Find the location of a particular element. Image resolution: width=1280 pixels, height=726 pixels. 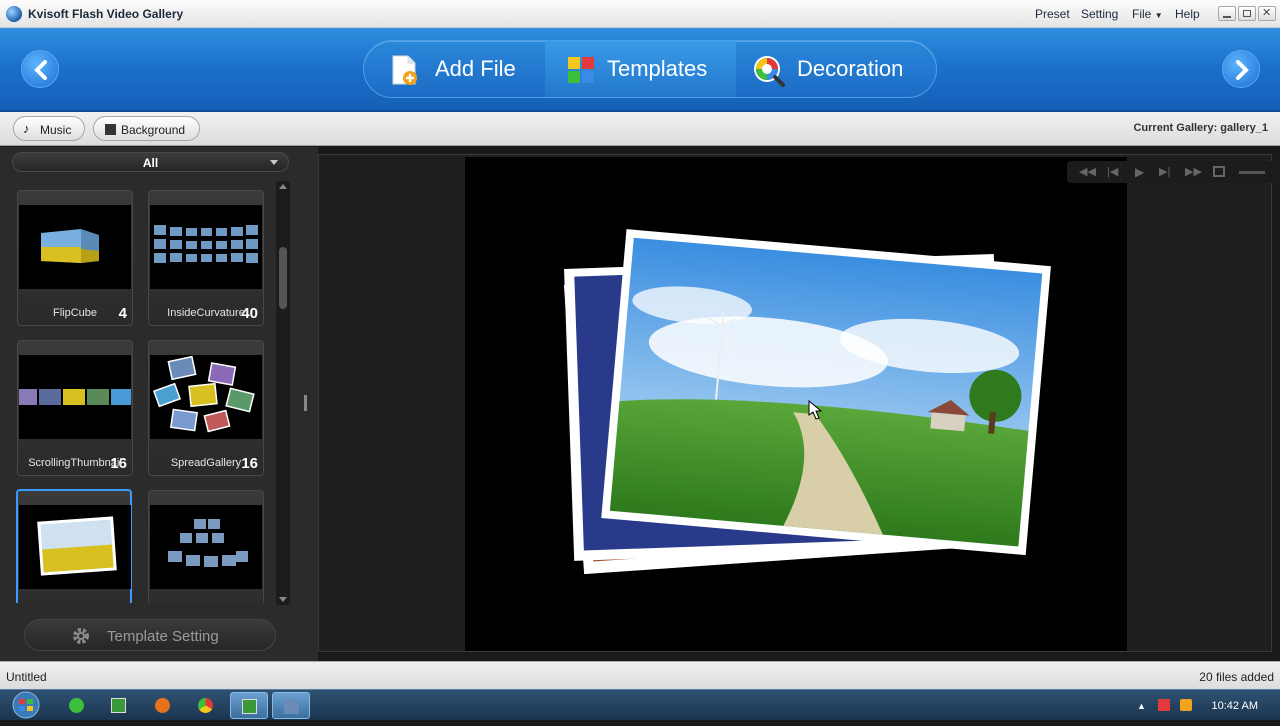

template-card-flipcube: 4 FlipCube is located at coordinates (75, 258).